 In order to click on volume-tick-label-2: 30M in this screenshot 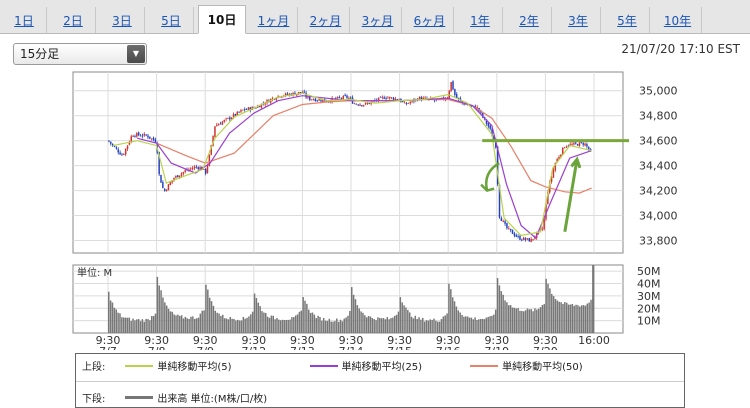, I will do `click(649, 296)`.